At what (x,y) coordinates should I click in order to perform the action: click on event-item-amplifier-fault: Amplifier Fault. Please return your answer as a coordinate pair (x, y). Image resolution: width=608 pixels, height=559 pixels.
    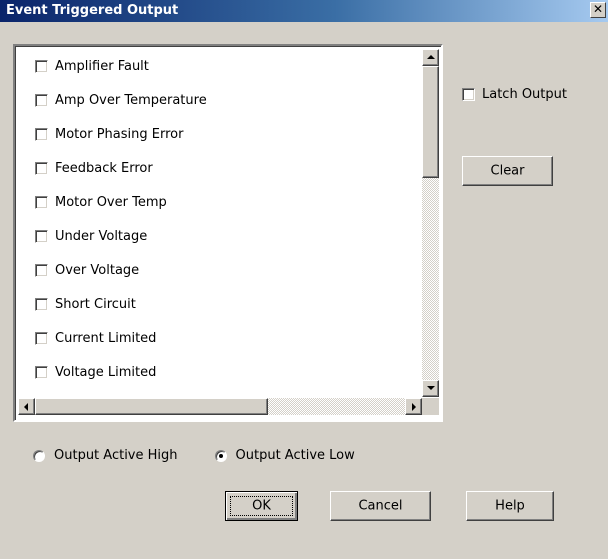
    Looking at the image, I should click on (92, 66).